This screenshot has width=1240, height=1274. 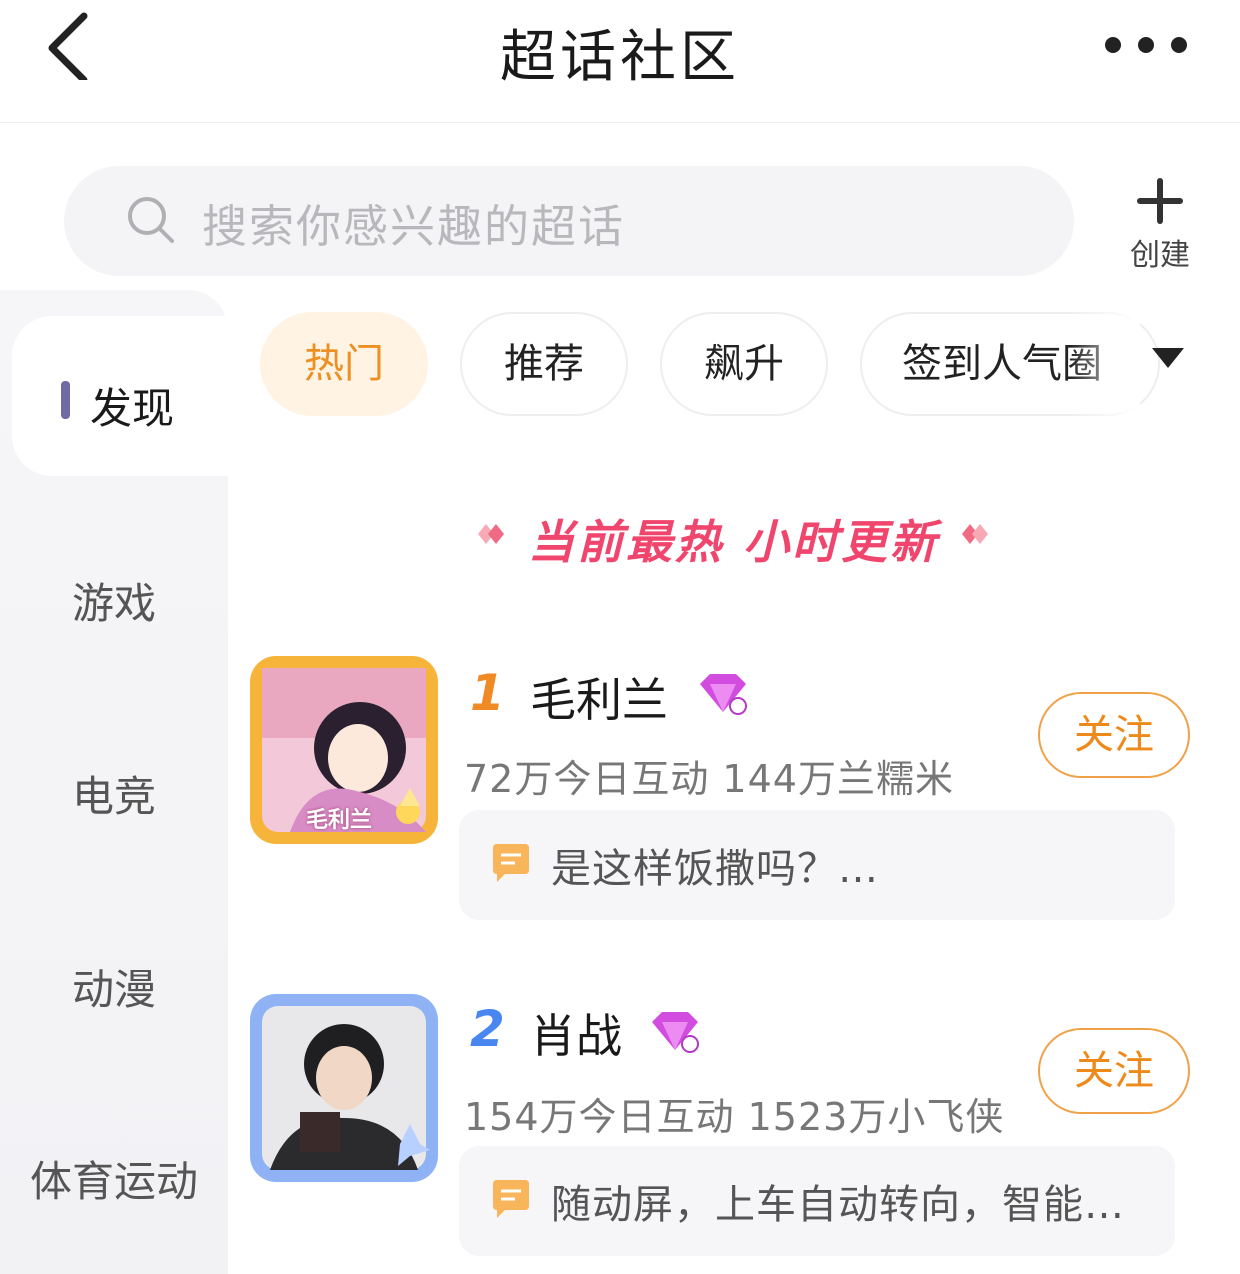 What do you see at coordinates (734, 542) in the screenshot?
I see `banner-text: 当前最热 小时更新` at bounding box center [734, 542].